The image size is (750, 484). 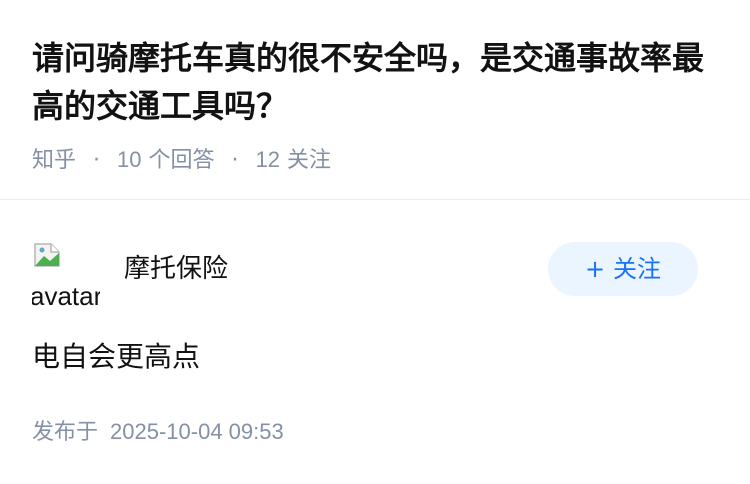 I want to click on author-name: 摩托保险, so click(x=176, y=269).